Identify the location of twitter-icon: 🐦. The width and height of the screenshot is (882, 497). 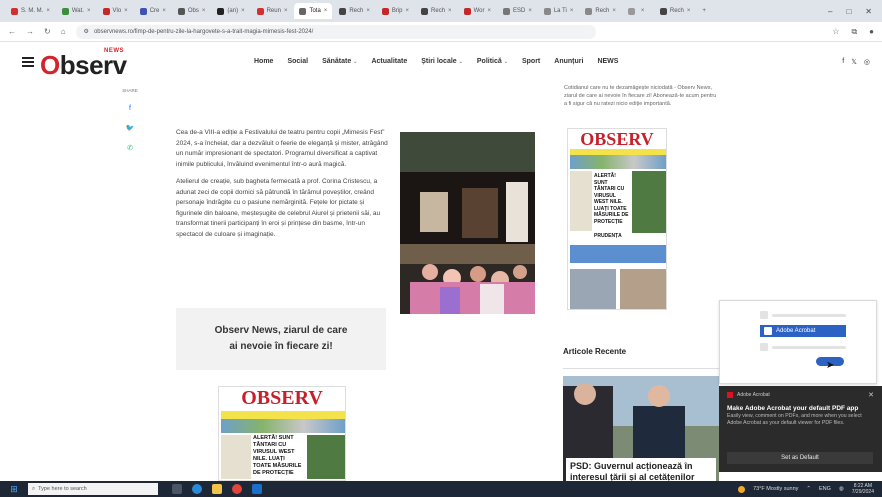
(130, 128).